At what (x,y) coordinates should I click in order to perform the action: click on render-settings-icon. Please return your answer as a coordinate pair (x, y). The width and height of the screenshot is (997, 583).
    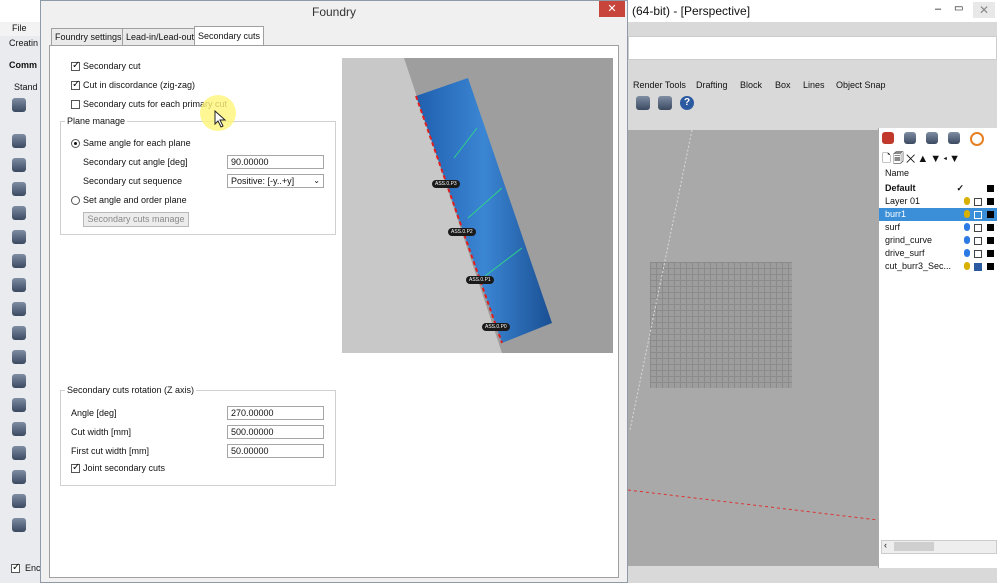
    Looking at the image, I should click on (643, 103).